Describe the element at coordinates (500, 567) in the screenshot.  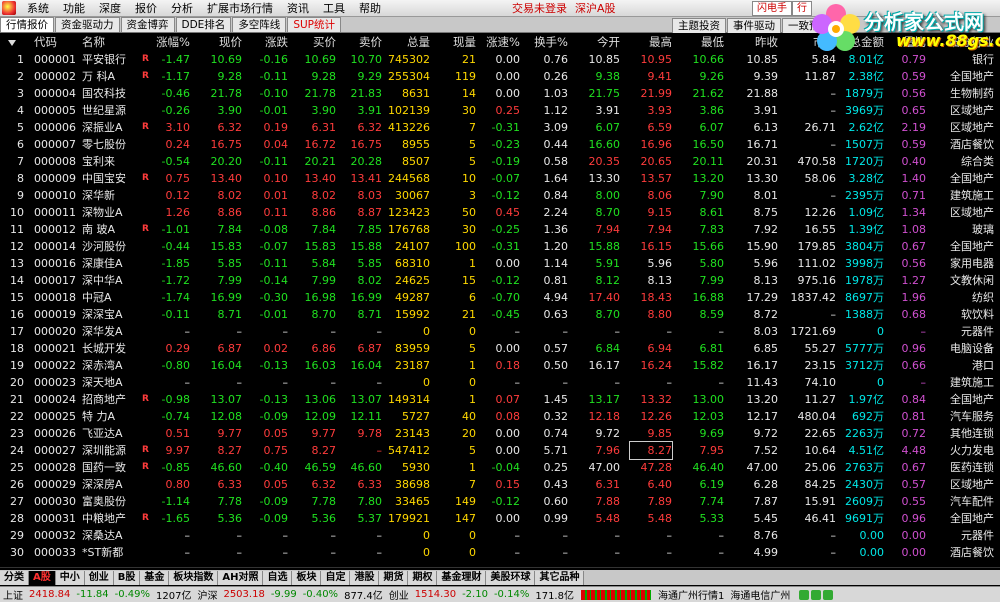
I see `horizontal-scrollbar` at that location.